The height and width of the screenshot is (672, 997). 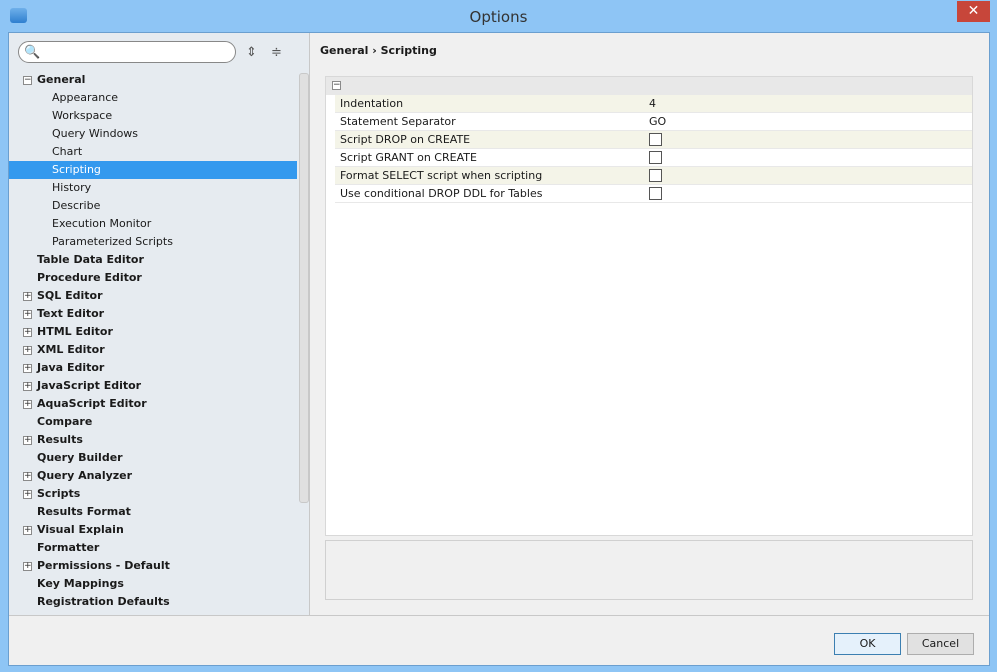 What do you see at coordinates (153, 512) in the screenshot?
I see `tree-item: Results Format` at bounding box center [153, 512].